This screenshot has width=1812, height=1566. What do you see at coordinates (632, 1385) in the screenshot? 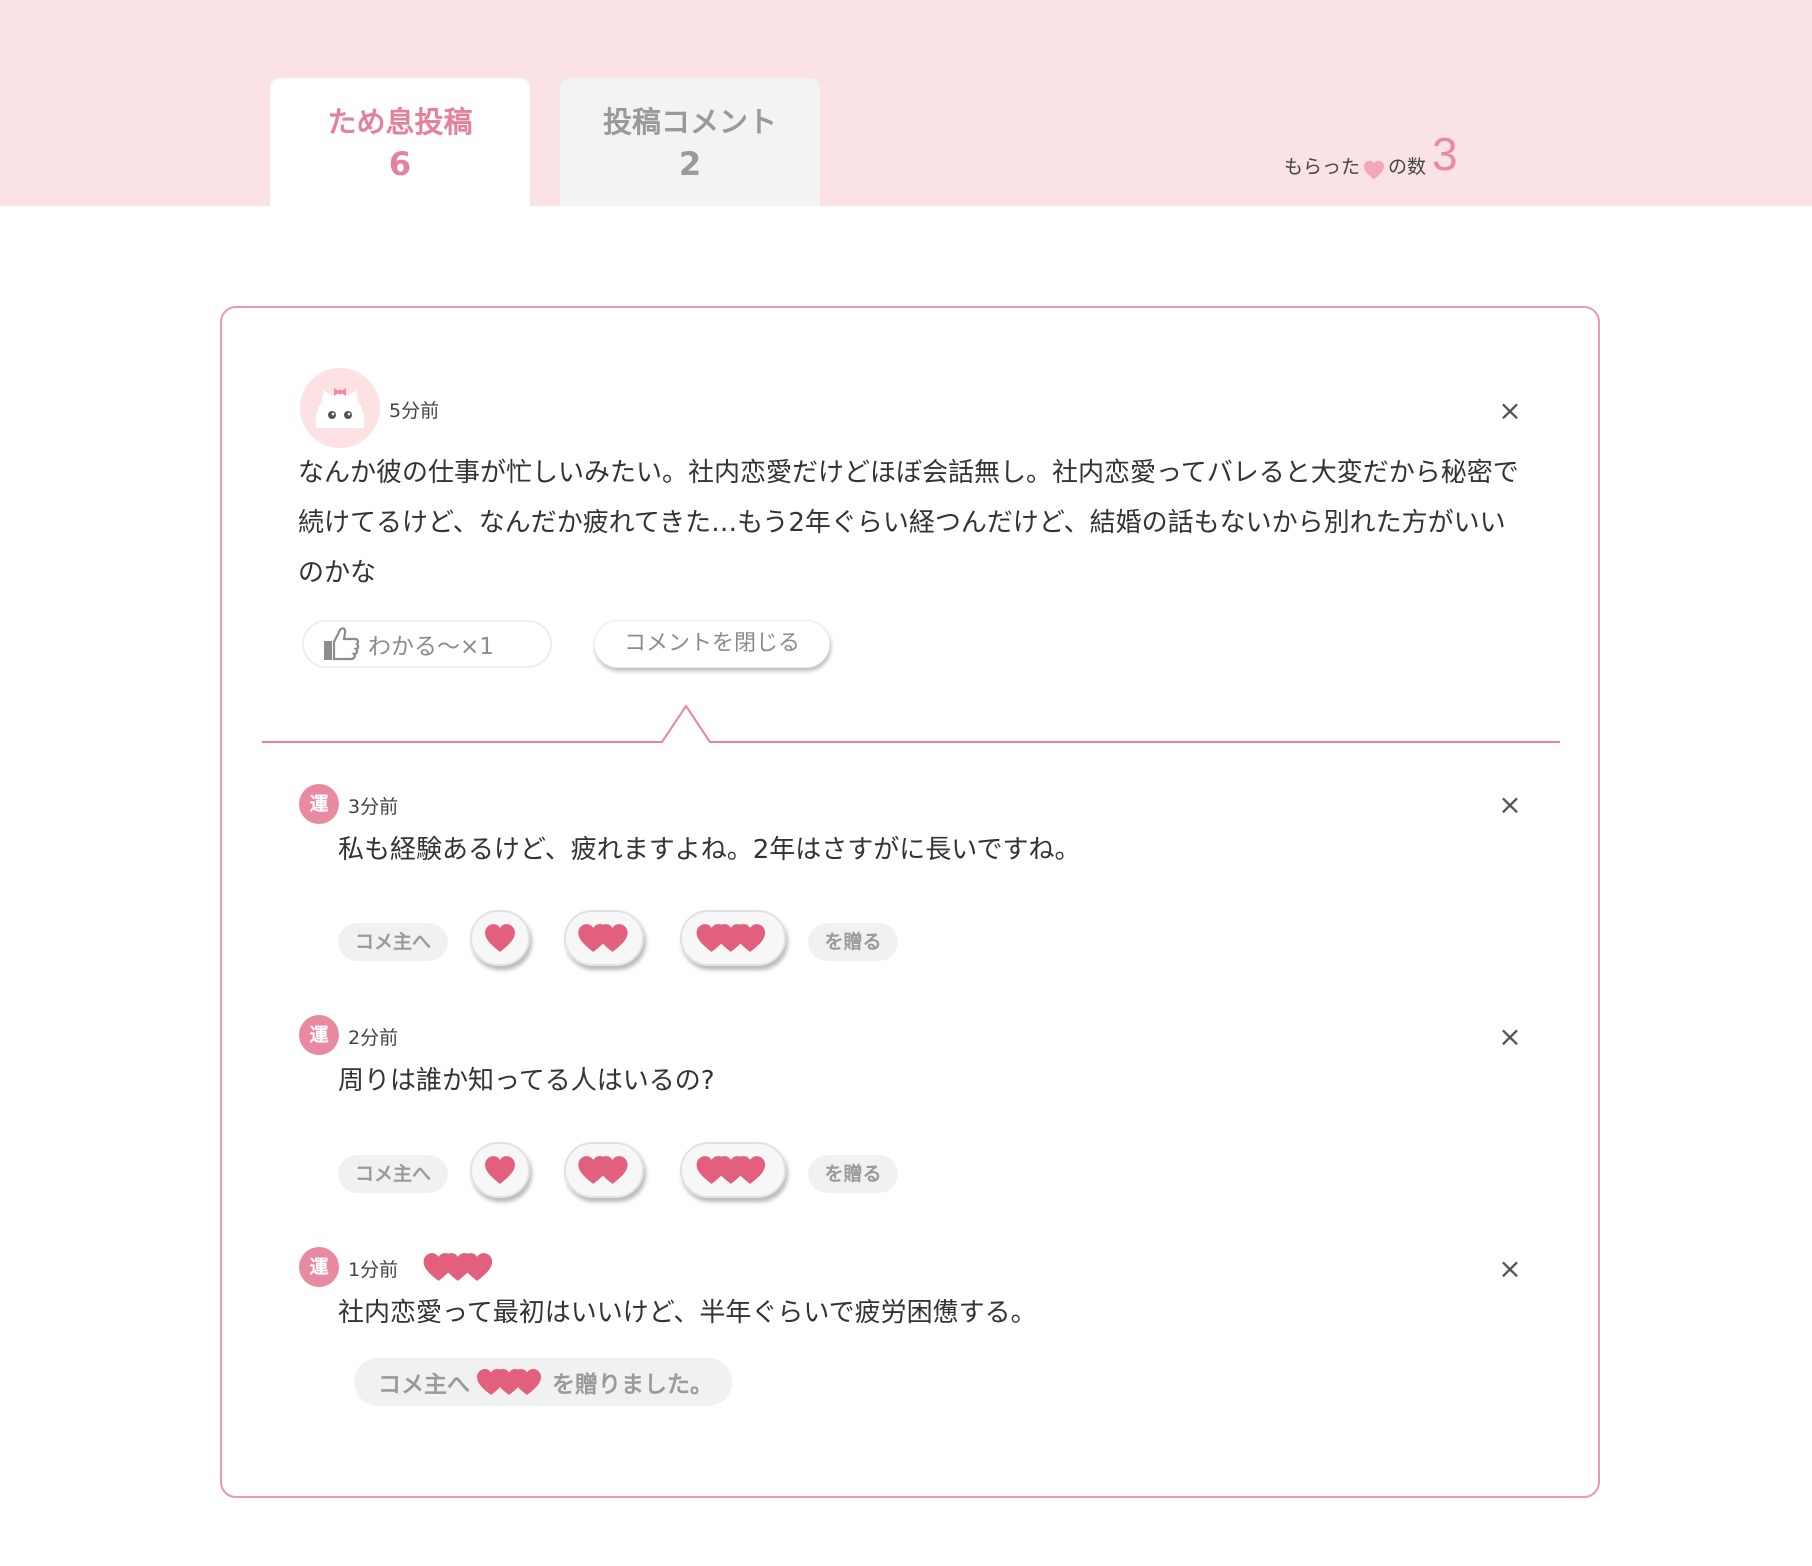
I see `gift-given-suffix: を贈りました。` at bounding box center [632, 1385].